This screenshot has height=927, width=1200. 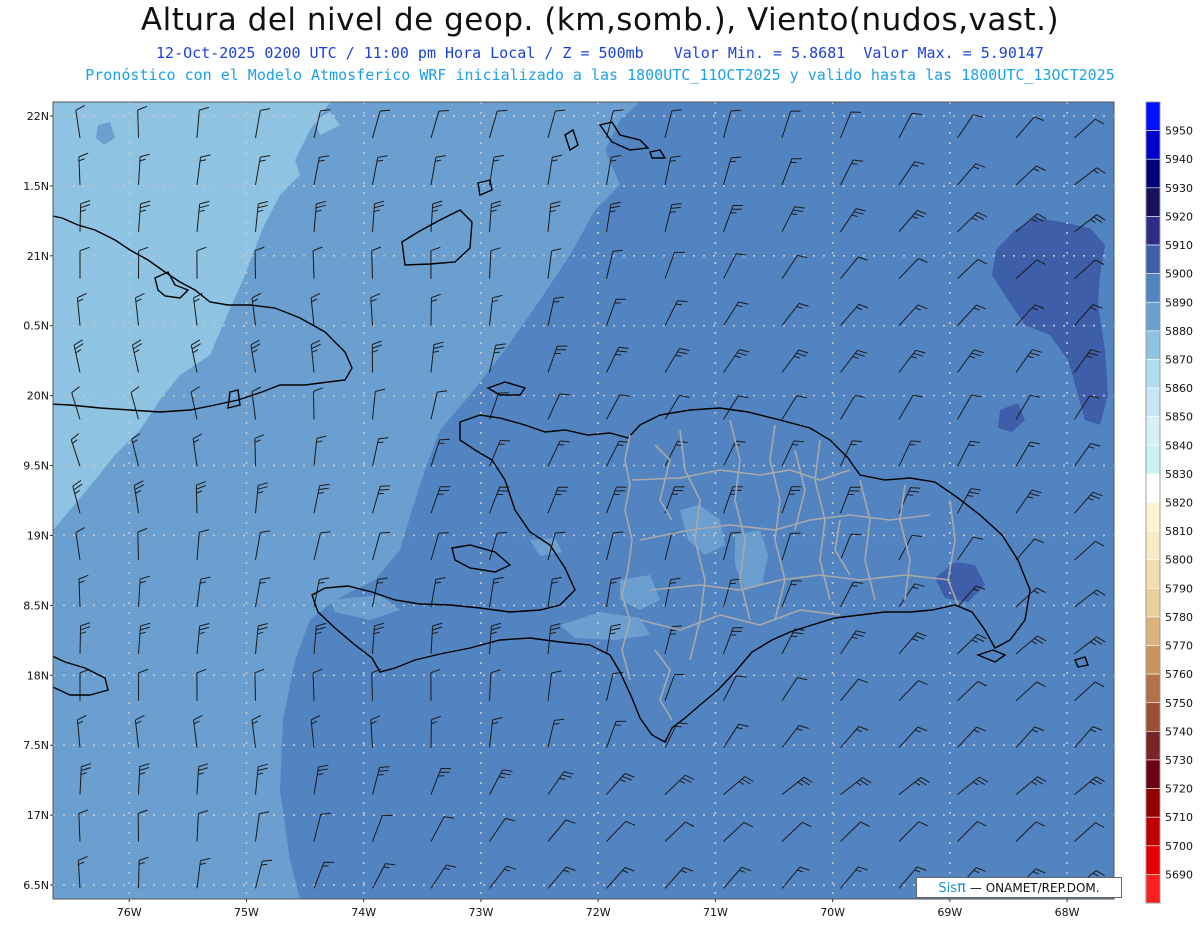 I want to click on lat-label: 9.5N, so click(x=36, y=466).